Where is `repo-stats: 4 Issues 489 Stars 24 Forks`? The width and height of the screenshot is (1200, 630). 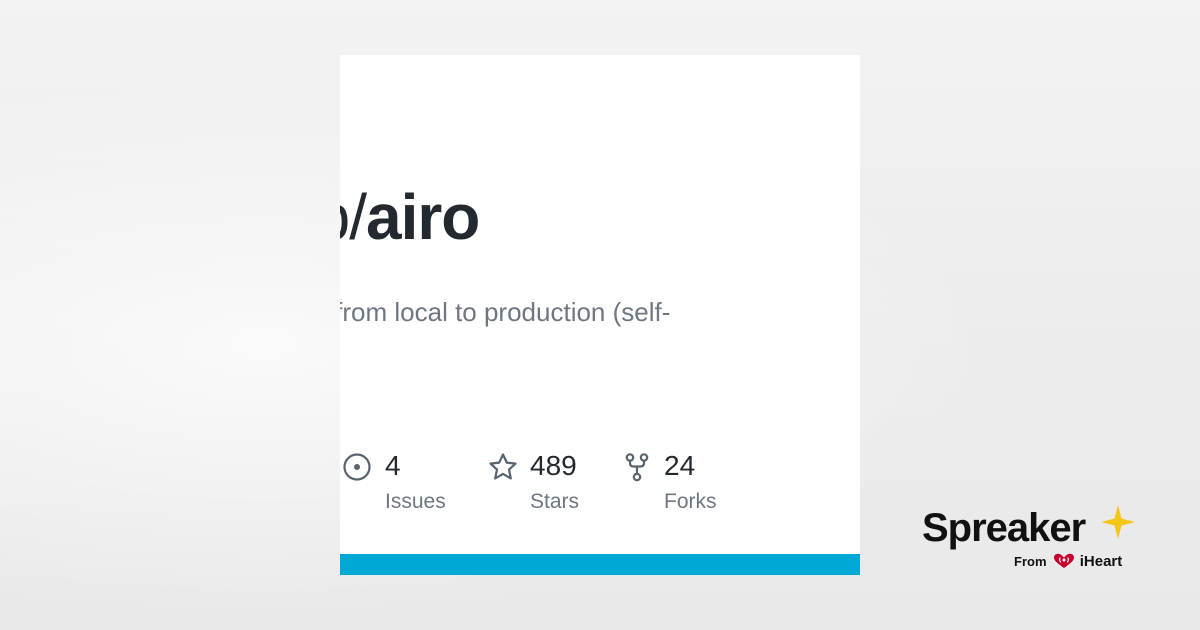 repo-stats: 4 Issues 489 Stars 24 Forks is located at coordinates (600, 489).